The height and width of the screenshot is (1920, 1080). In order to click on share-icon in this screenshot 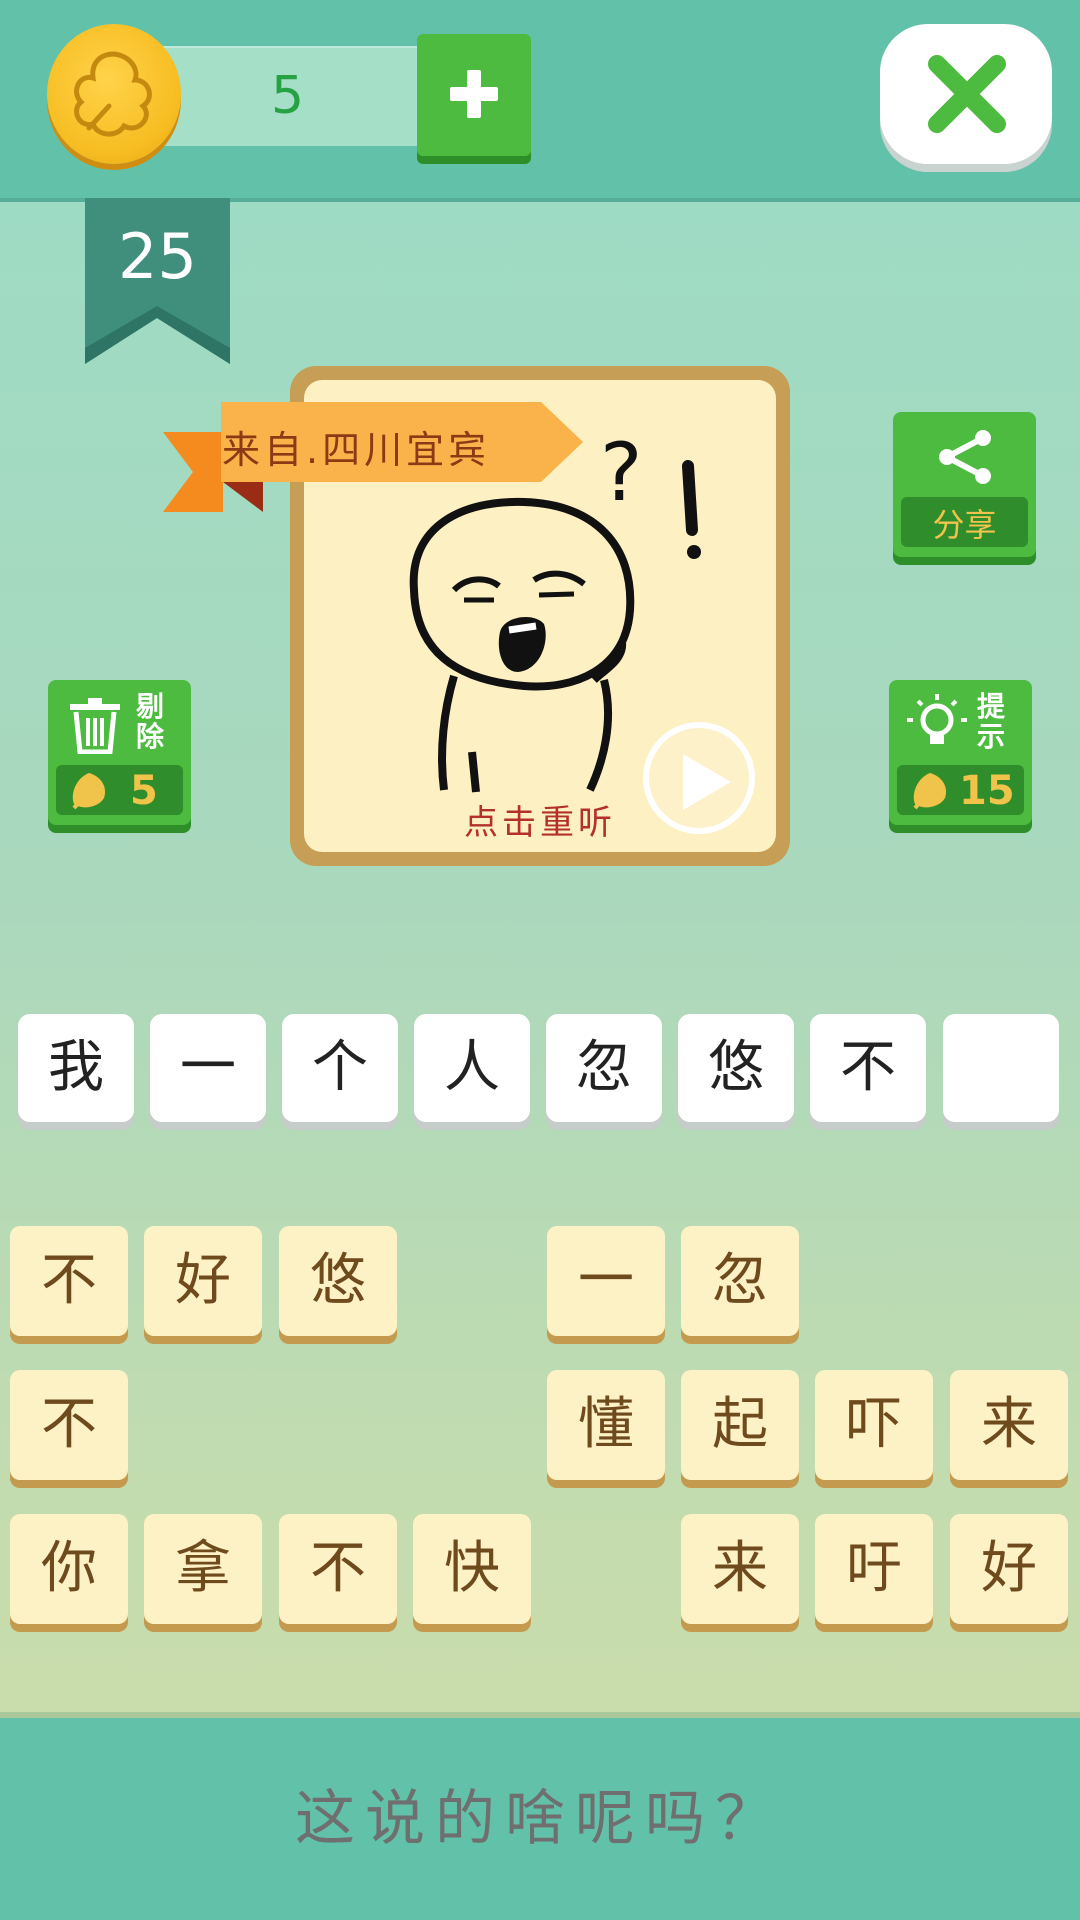, I will do `click(965, 457)`.